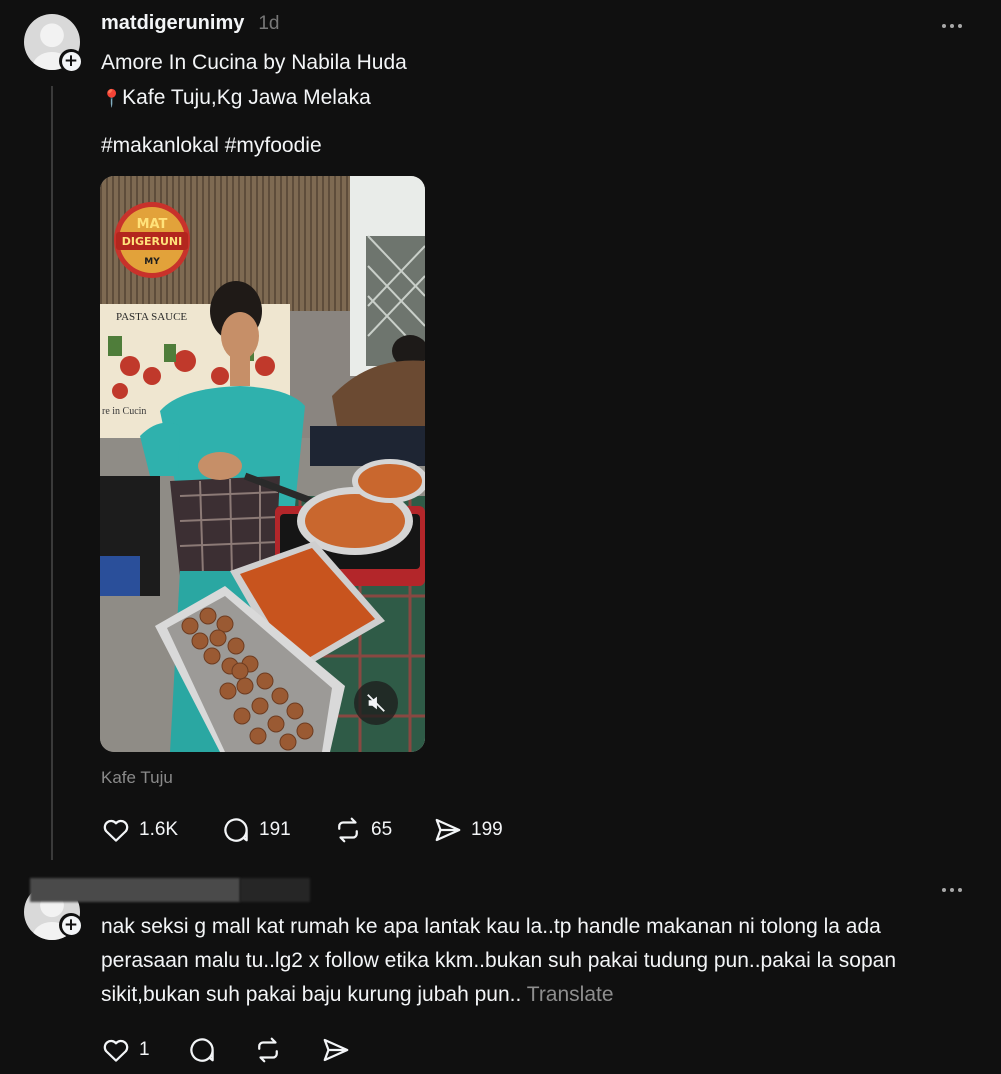 This screenshot has height=1074, width=1001. Describe the element at coordinates (570, 994) in the screenshot. I see `translate-link: Translate` at that location.